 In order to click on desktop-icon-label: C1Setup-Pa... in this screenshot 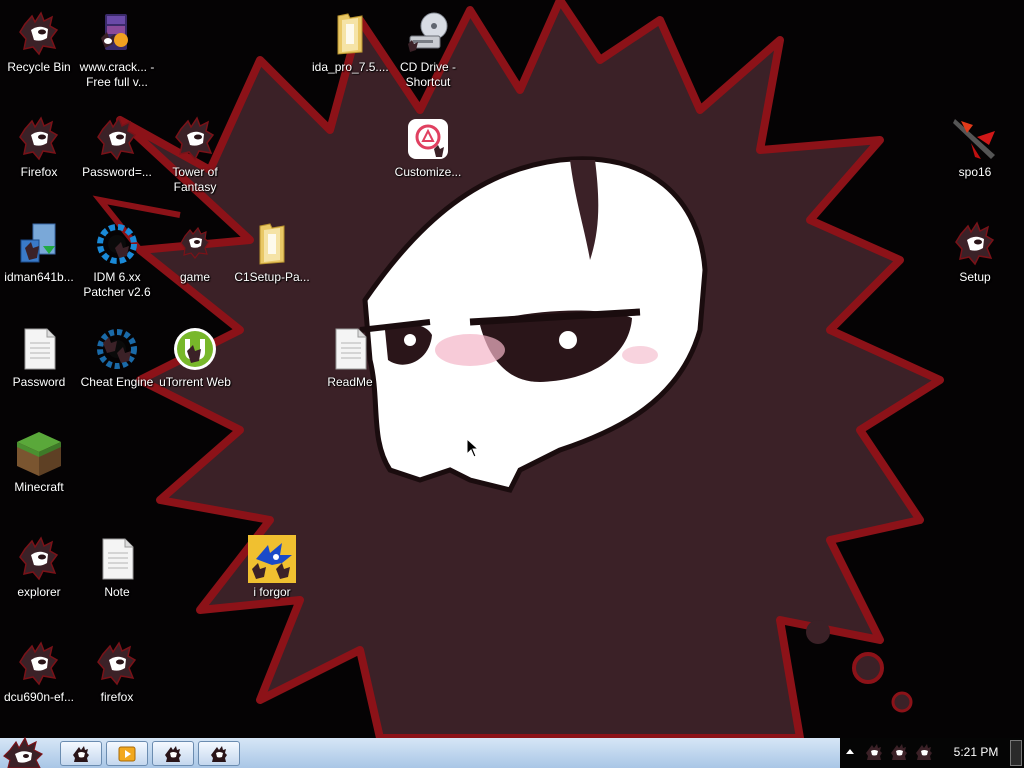, I will do `click(272, 277)`.